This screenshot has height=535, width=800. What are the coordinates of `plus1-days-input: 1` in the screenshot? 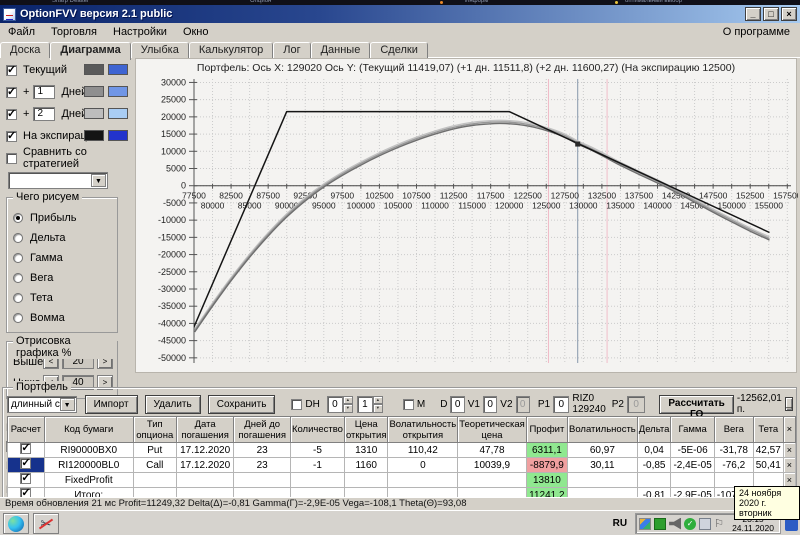 It's located at (44, 92).